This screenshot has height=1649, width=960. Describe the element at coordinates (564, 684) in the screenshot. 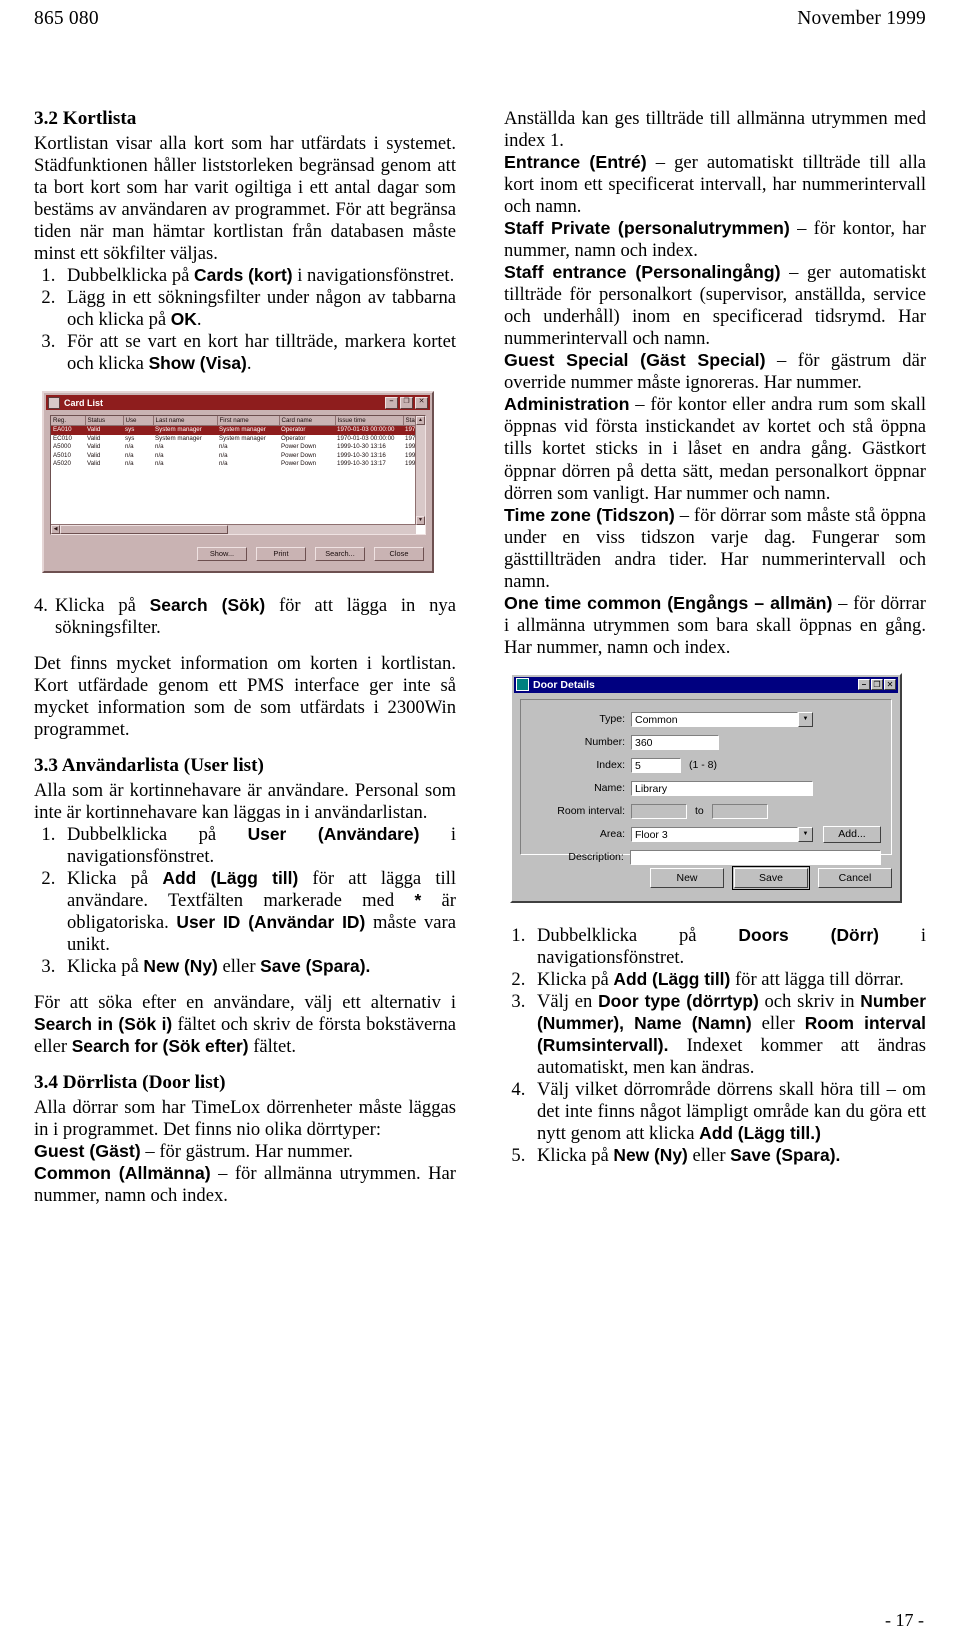

I see `door-details-title: Door Details` at that location.